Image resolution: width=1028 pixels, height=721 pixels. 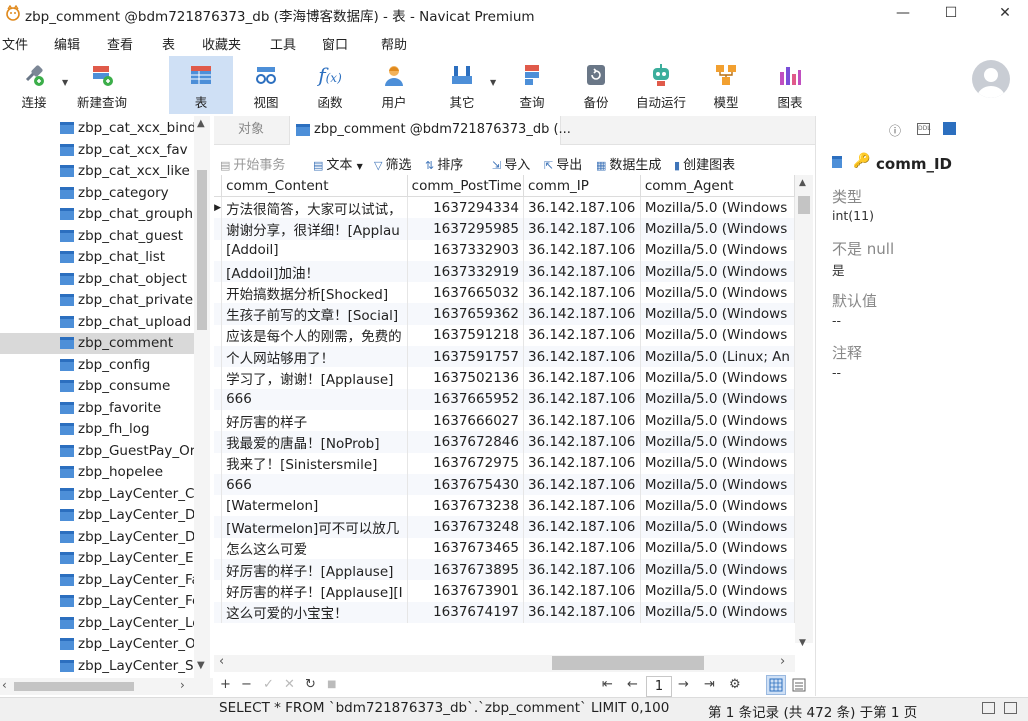 I want to click on cell-comm-content: [Watermelon], so click(x=314, y=506).